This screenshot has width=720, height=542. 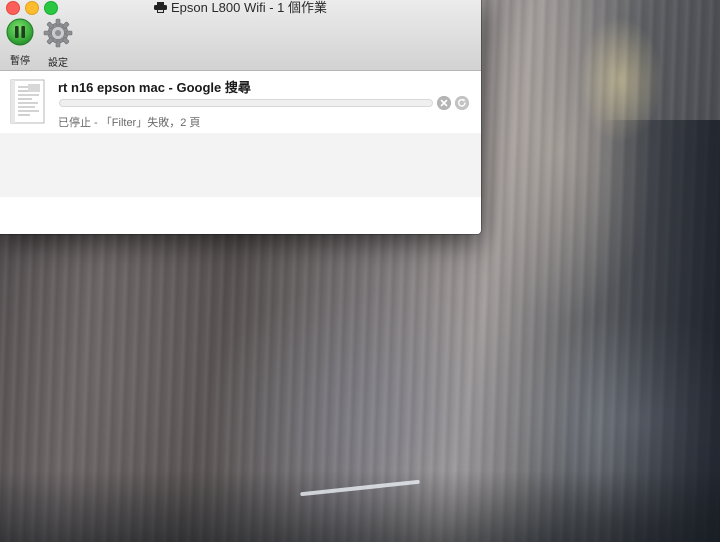 I want to click on gear-icon, so click(x=58, y=35).